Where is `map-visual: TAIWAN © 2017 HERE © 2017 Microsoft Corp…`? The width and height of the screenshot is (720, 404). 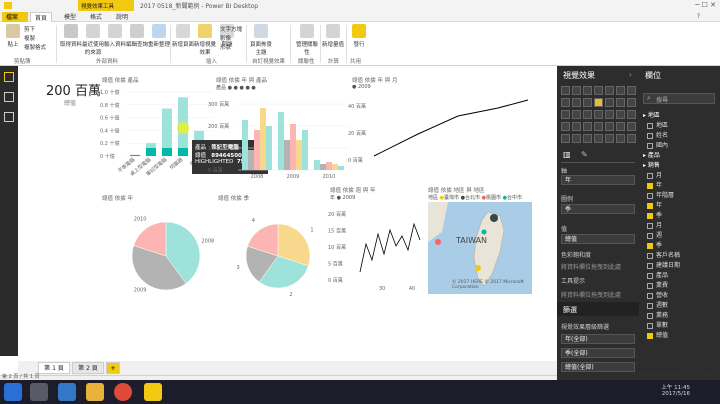 map-visual: TAIWAN © 2017 HERE © 2017 Microsoft Corp… is located at coordinates (480, 248).